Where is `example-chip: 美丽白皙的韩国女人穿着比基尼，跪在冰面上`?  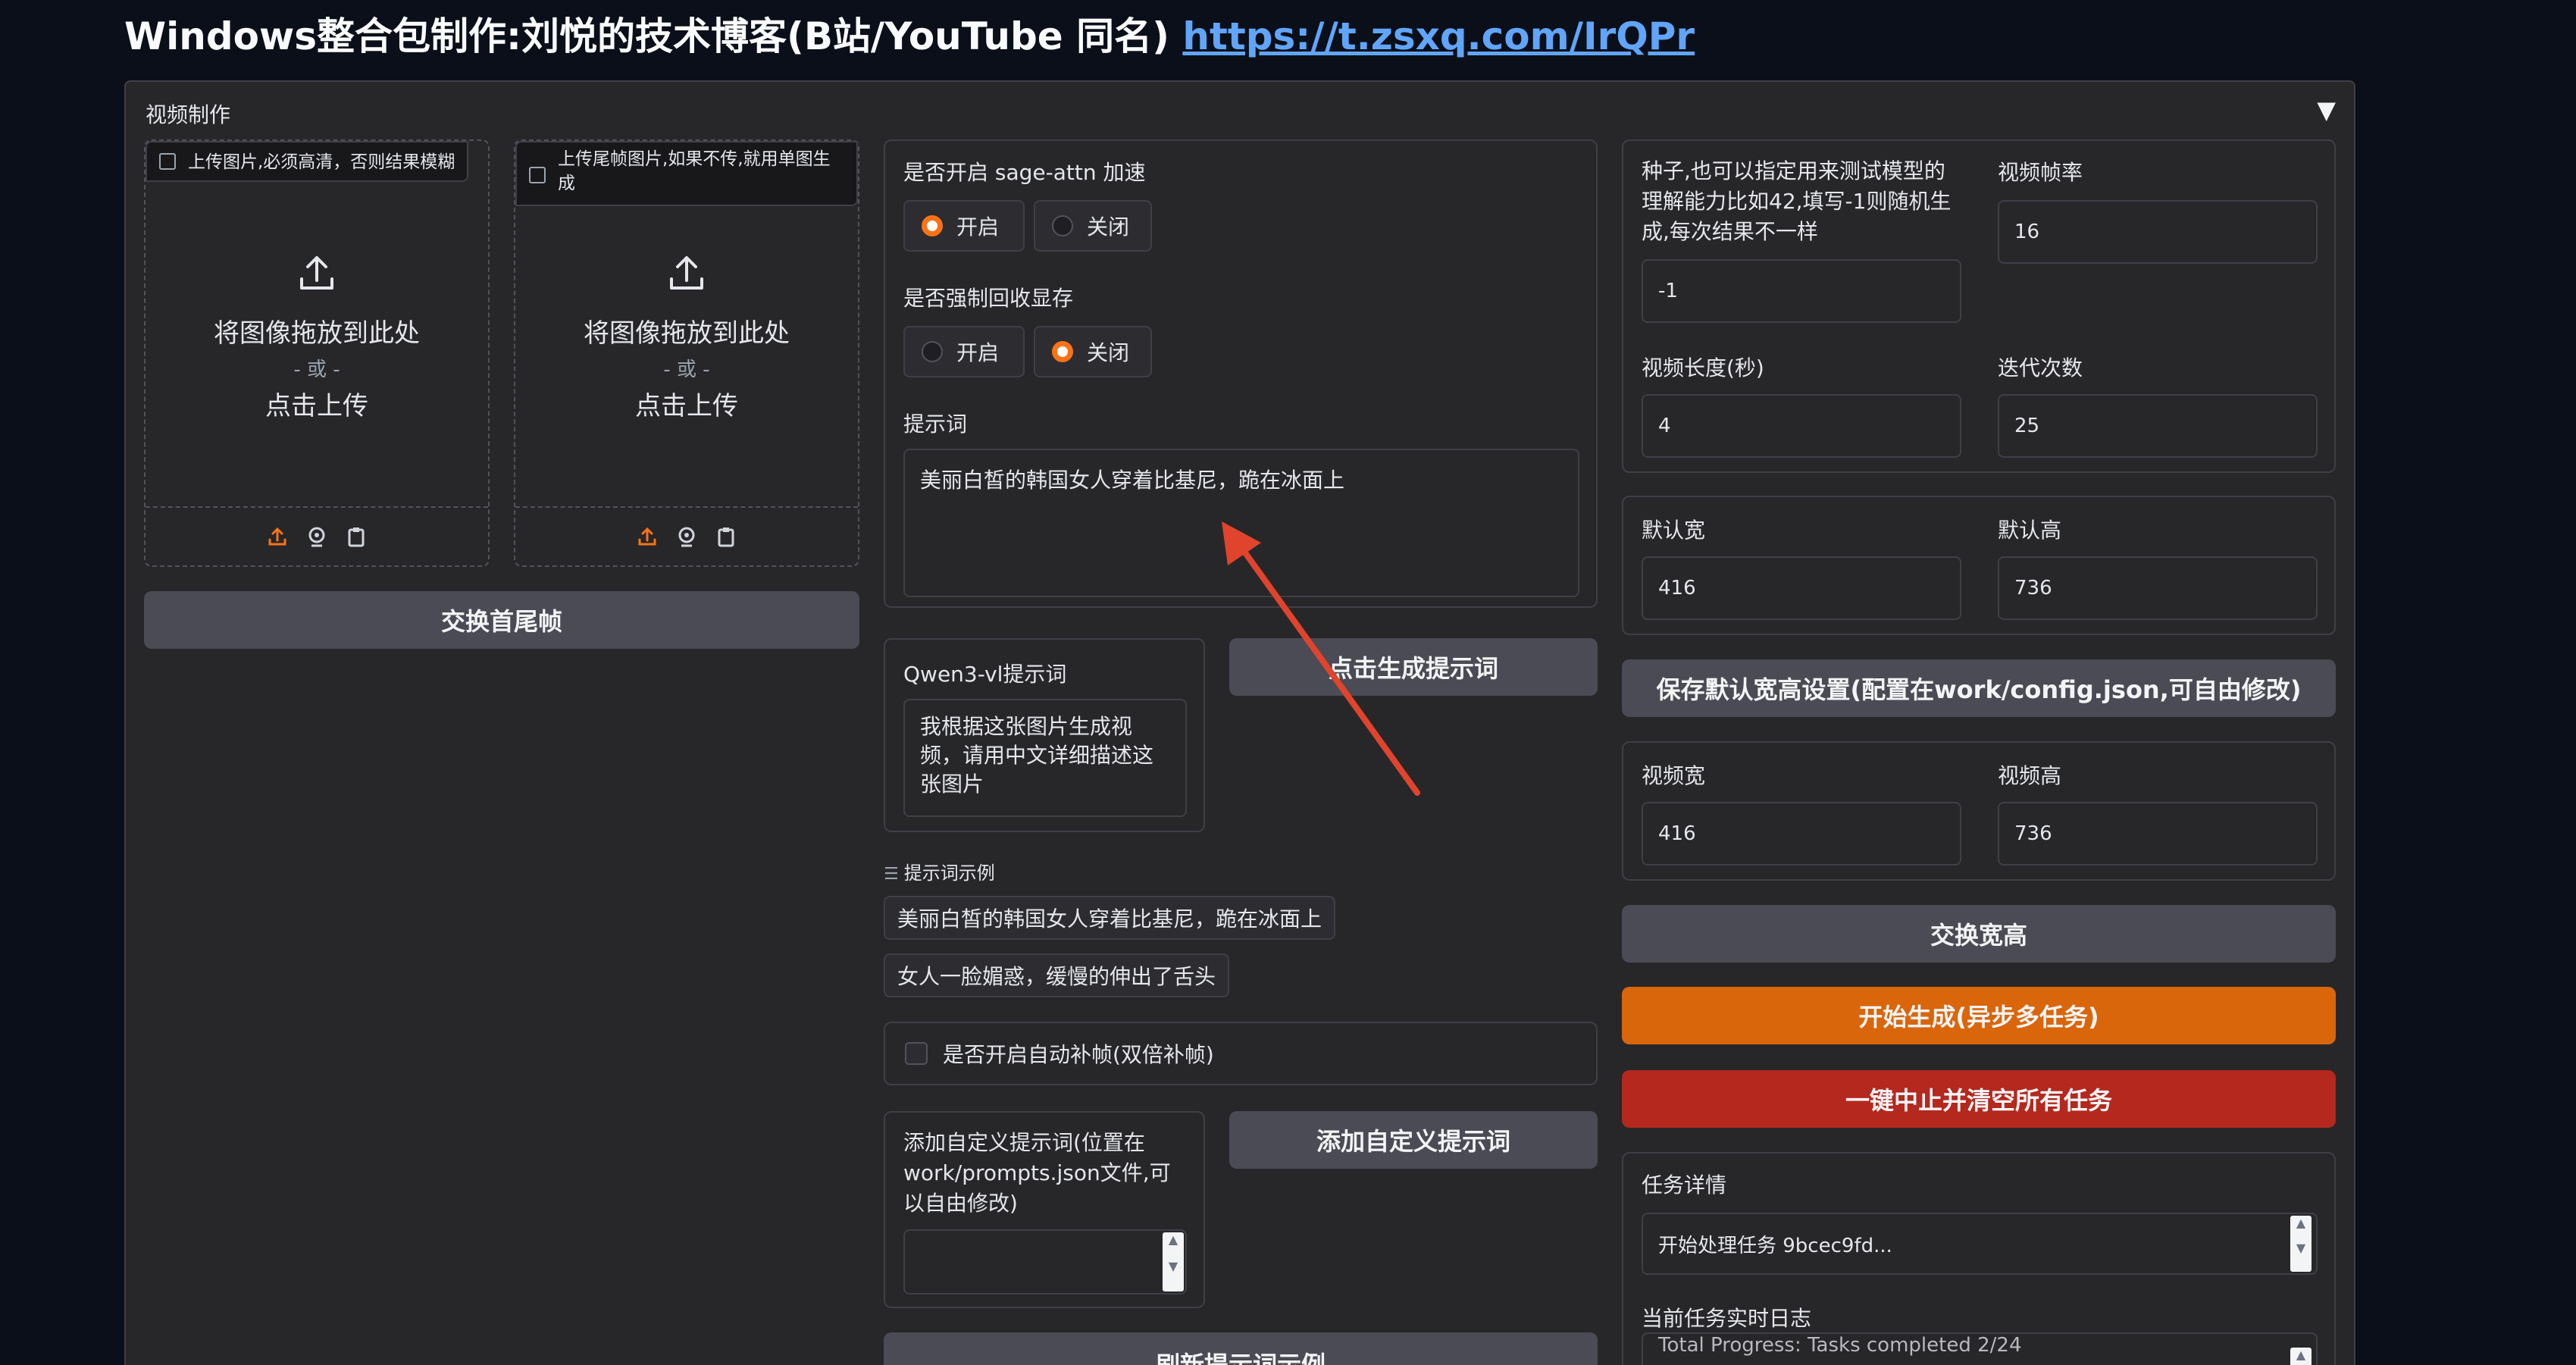
example-chip: 美丽白皙的韩国女人穿着比基尼，跪在冰面上 is located at coordinates (1110, 918).